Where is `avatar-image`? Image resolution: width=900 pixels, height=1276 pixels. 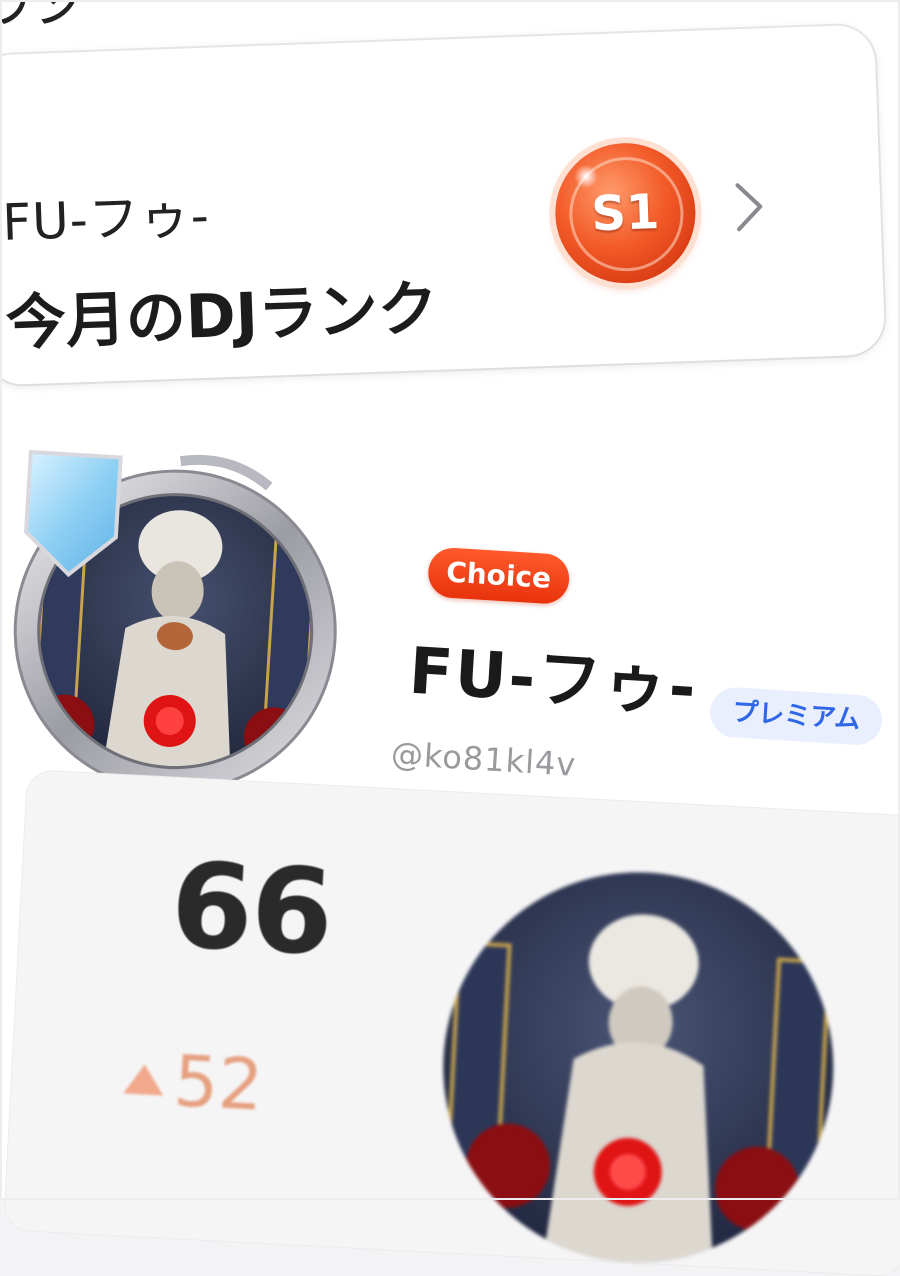 avatar-image is located at coordinates (638, 1067).